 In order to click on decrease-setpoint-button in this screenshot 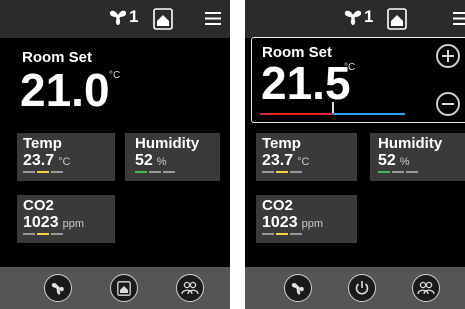, I will do `click(448, 104)`.